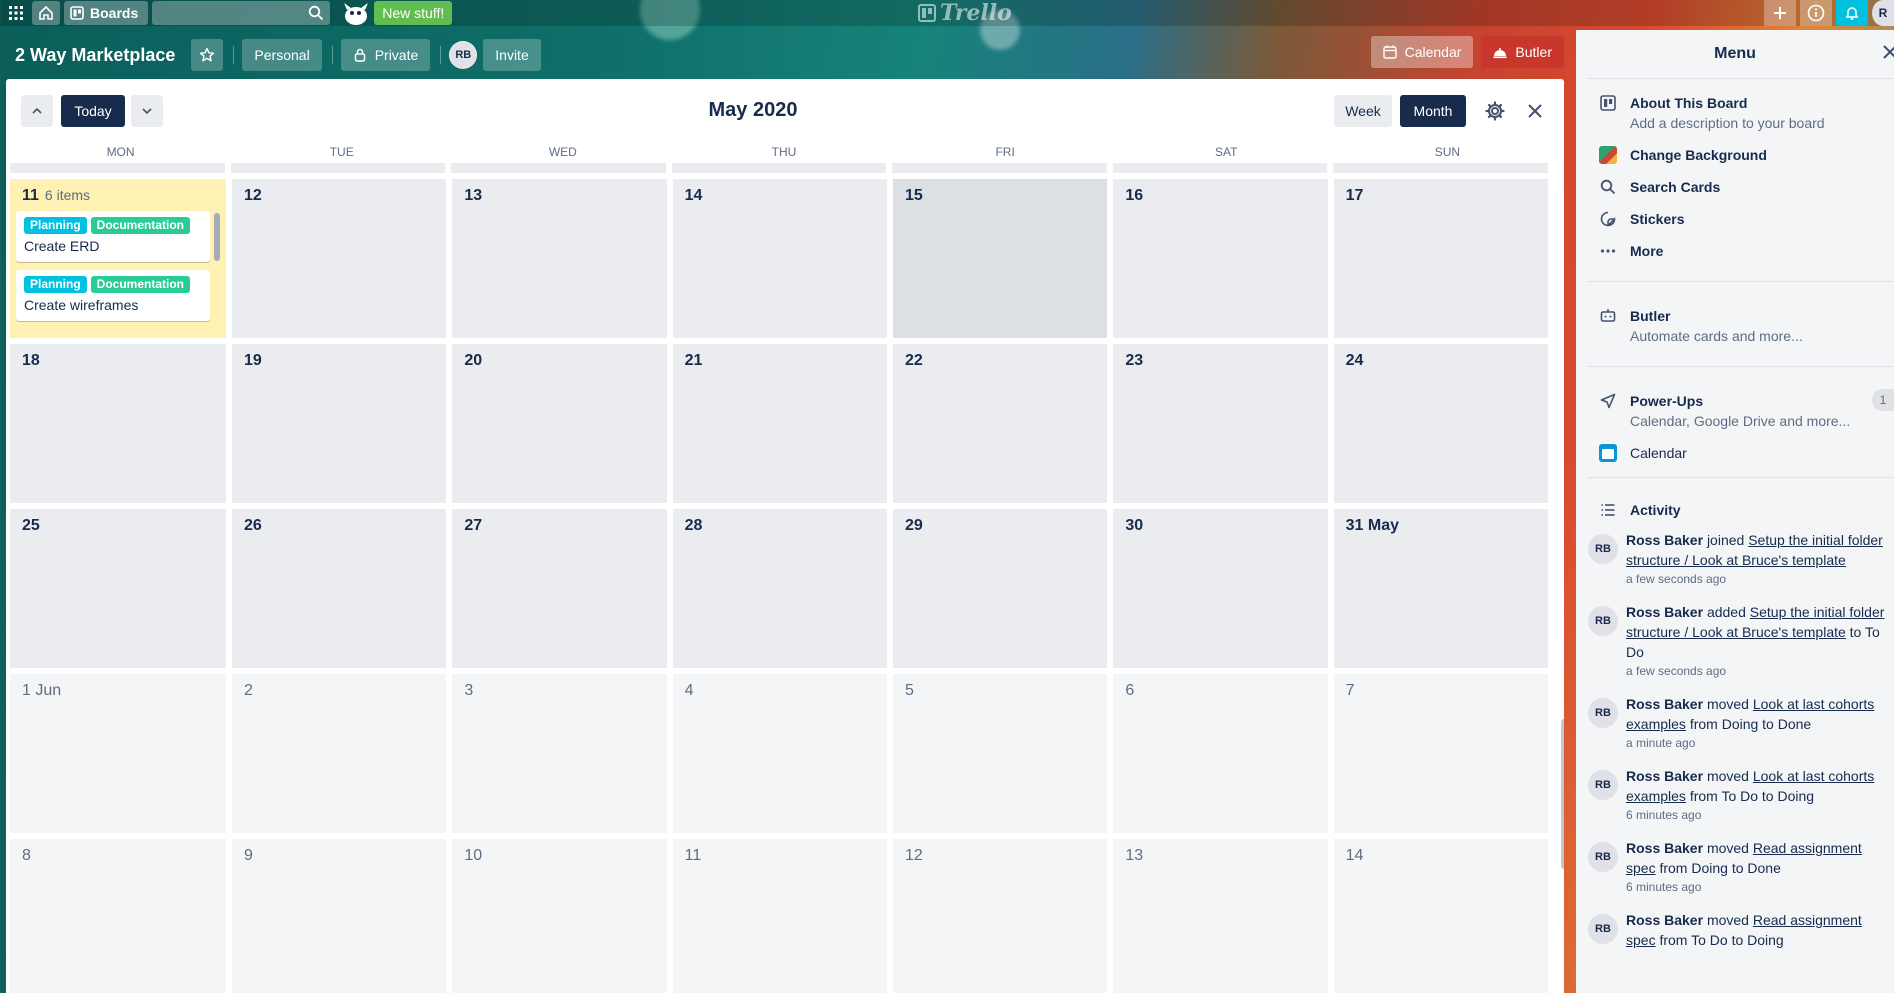 This screenshot has height=993, width=1894. Describe the element at coordinates (1000, 423) in the screenshot. I see `day-cell: 22` at that location.